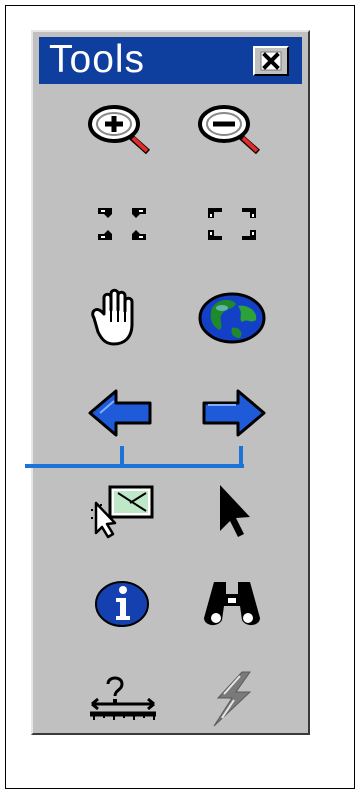  Describe the element at coordinates (134, 457) in the screenshot. I see `annotation-bracket` at that location.